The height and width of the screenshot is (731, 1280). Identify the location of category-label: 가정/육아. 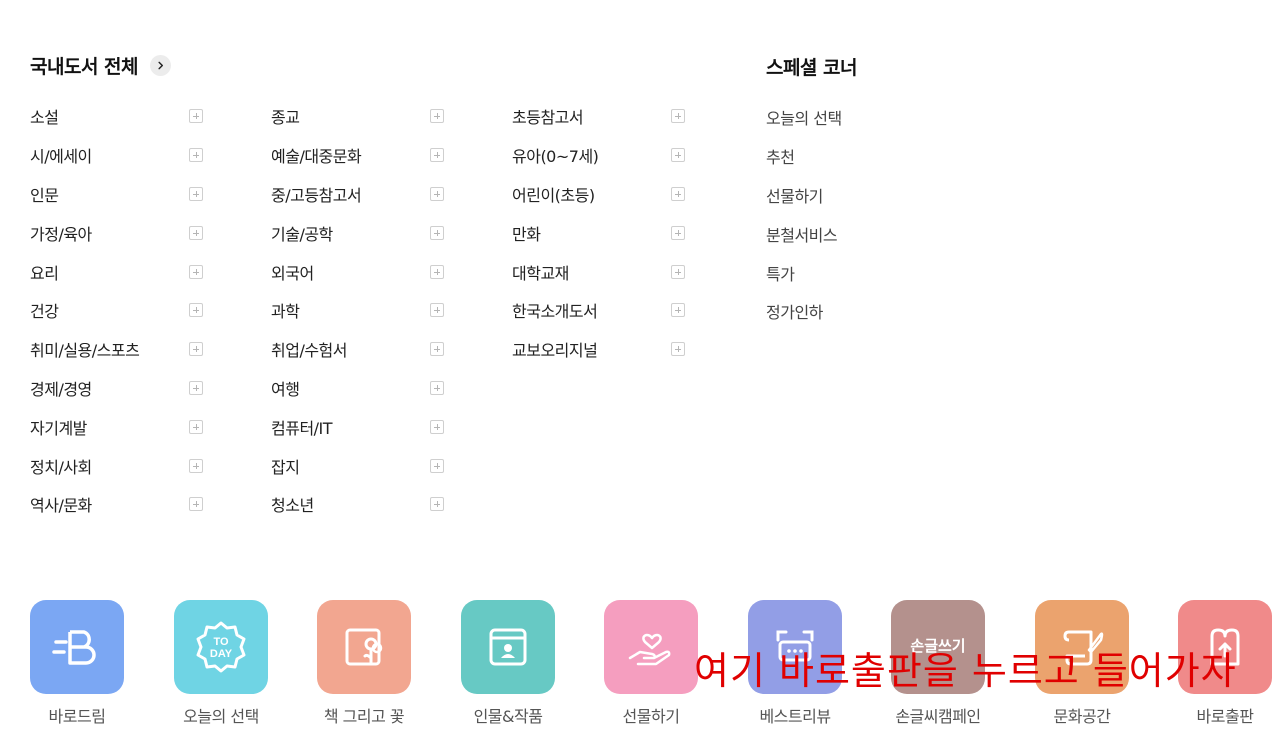
(61, 233).